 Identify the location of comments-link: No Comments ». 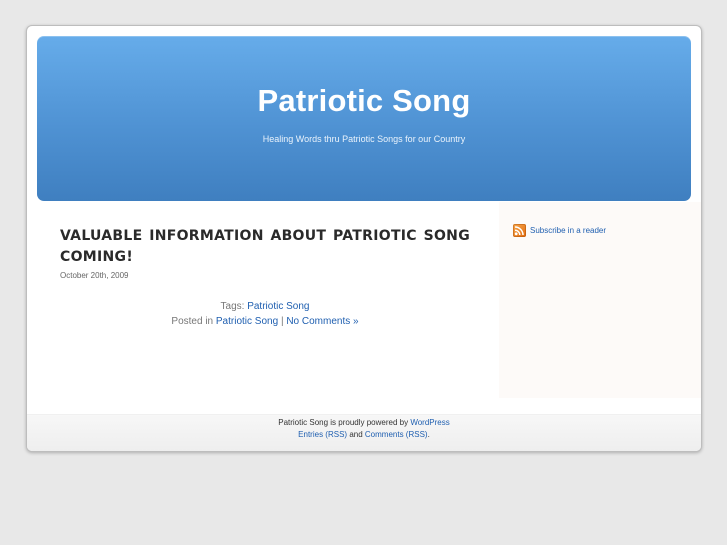
(322, 321).